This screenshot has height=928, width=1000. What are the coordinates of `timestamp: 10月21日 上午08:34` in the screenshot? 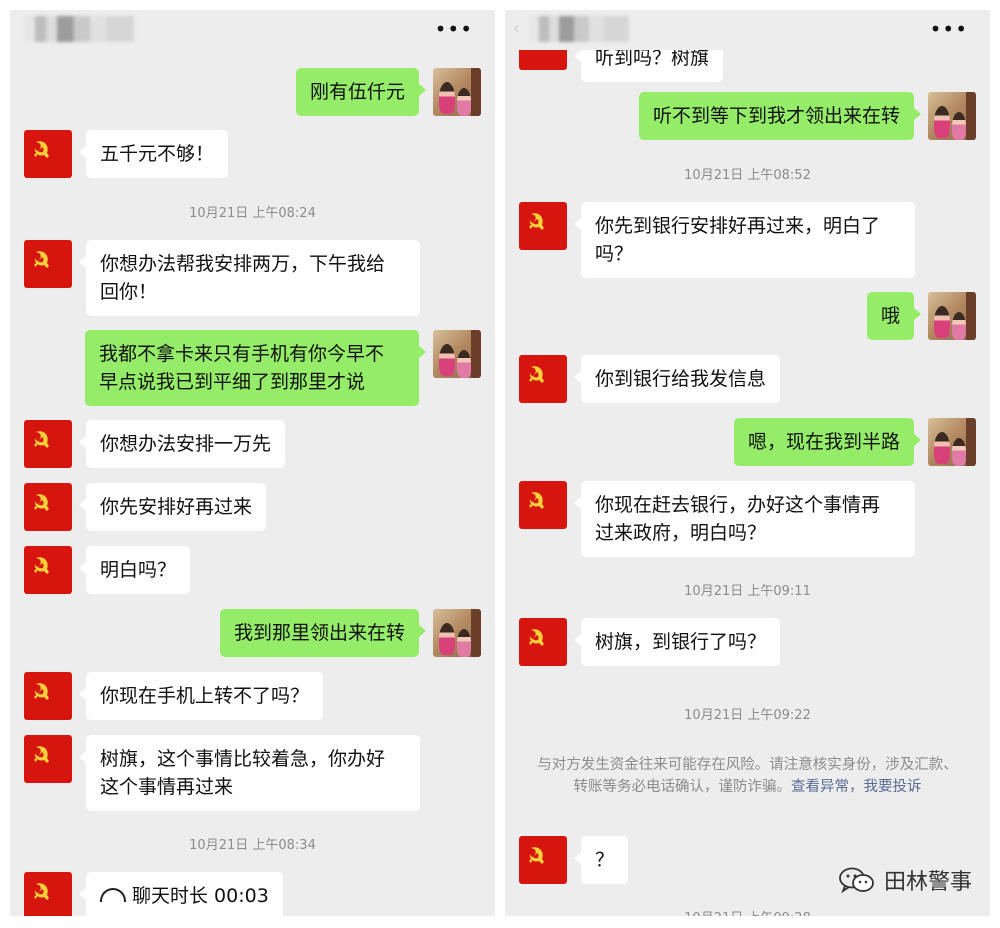 It's located at (252, 845).